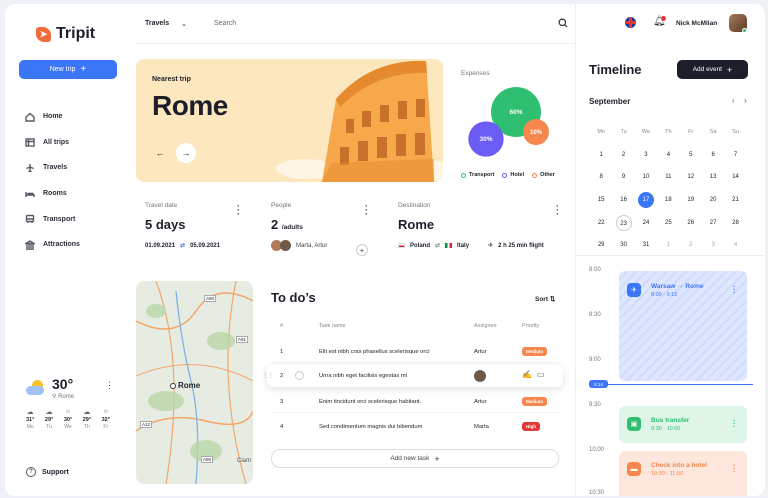 The width and height of the screenshot is (768, 498). What do you see at coordinates (225, 23) in the screenshot?
I see `search-input: Search` at bounding box center [225, 23].